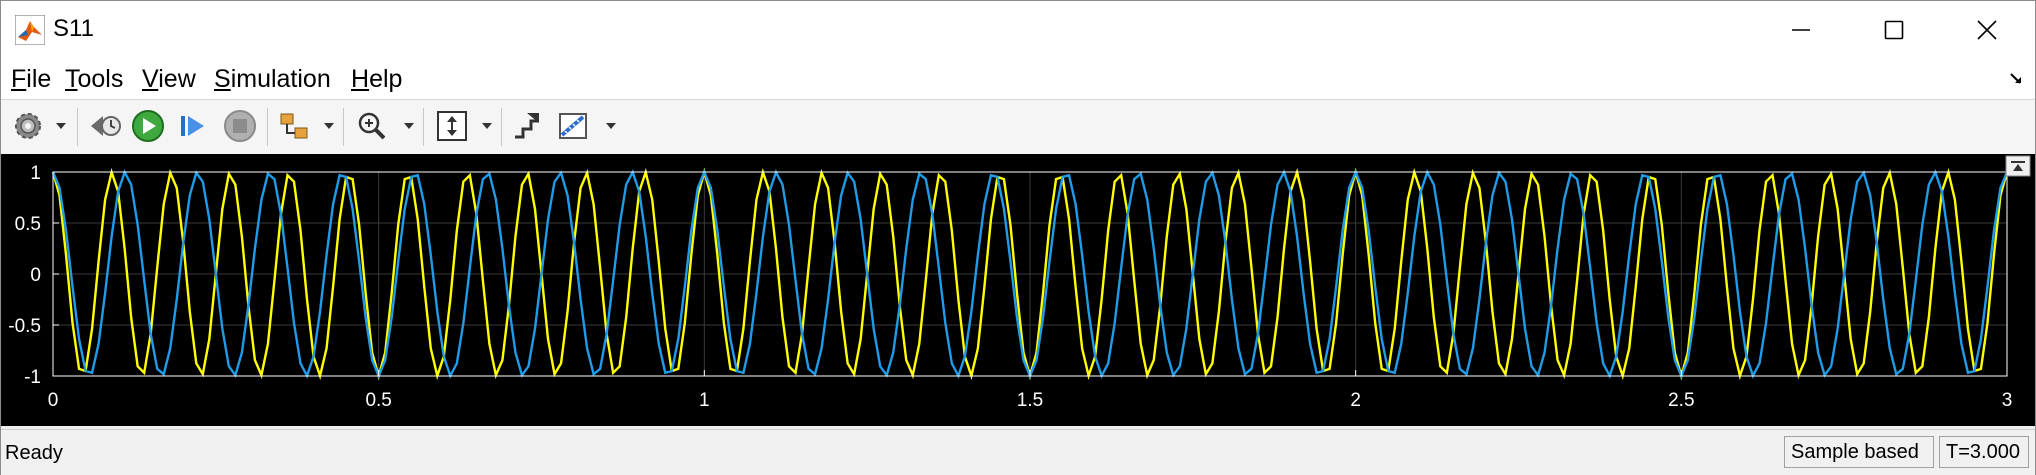  I want to click on step-forward-icon, so click(192, 126).